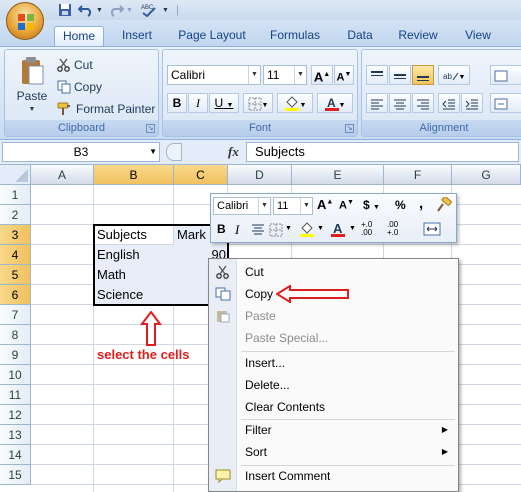 The width and height of the screenshot is (521, 492). Describe the element at coordinates (79, 87) in the screenshot. I see `copy-button: Copy` at that location.